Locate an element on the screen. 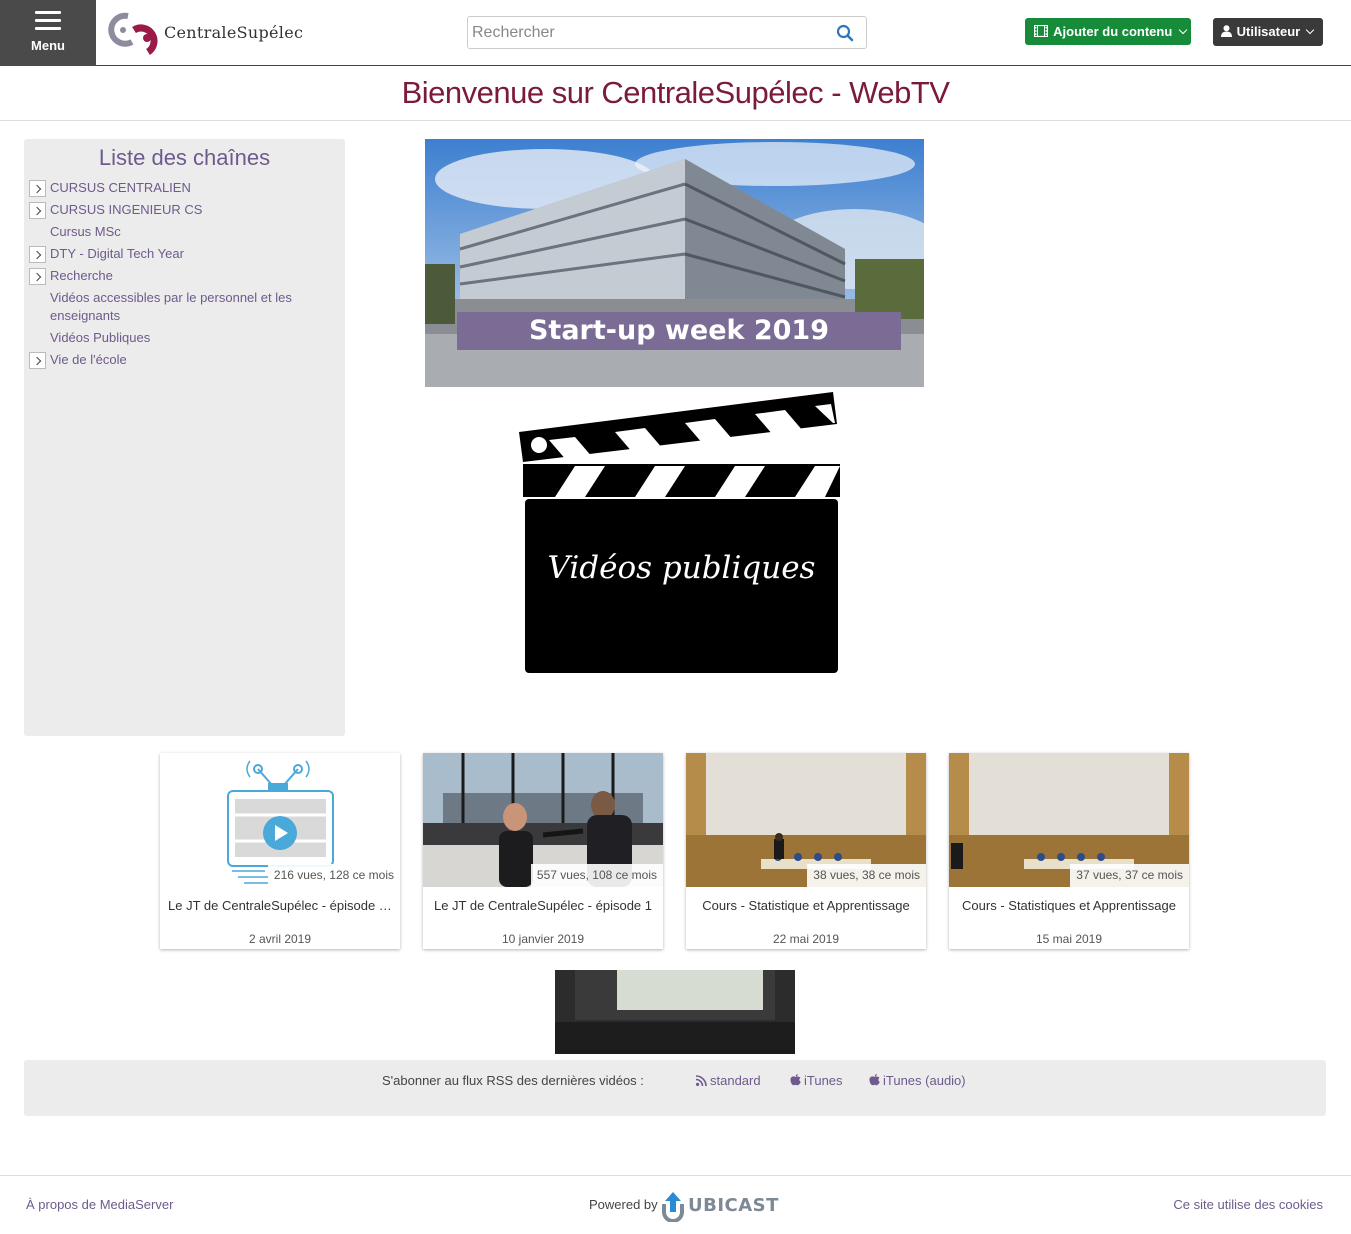  centralesupelec-logo: CentraleSupélec is located at coordinates (208, 33).